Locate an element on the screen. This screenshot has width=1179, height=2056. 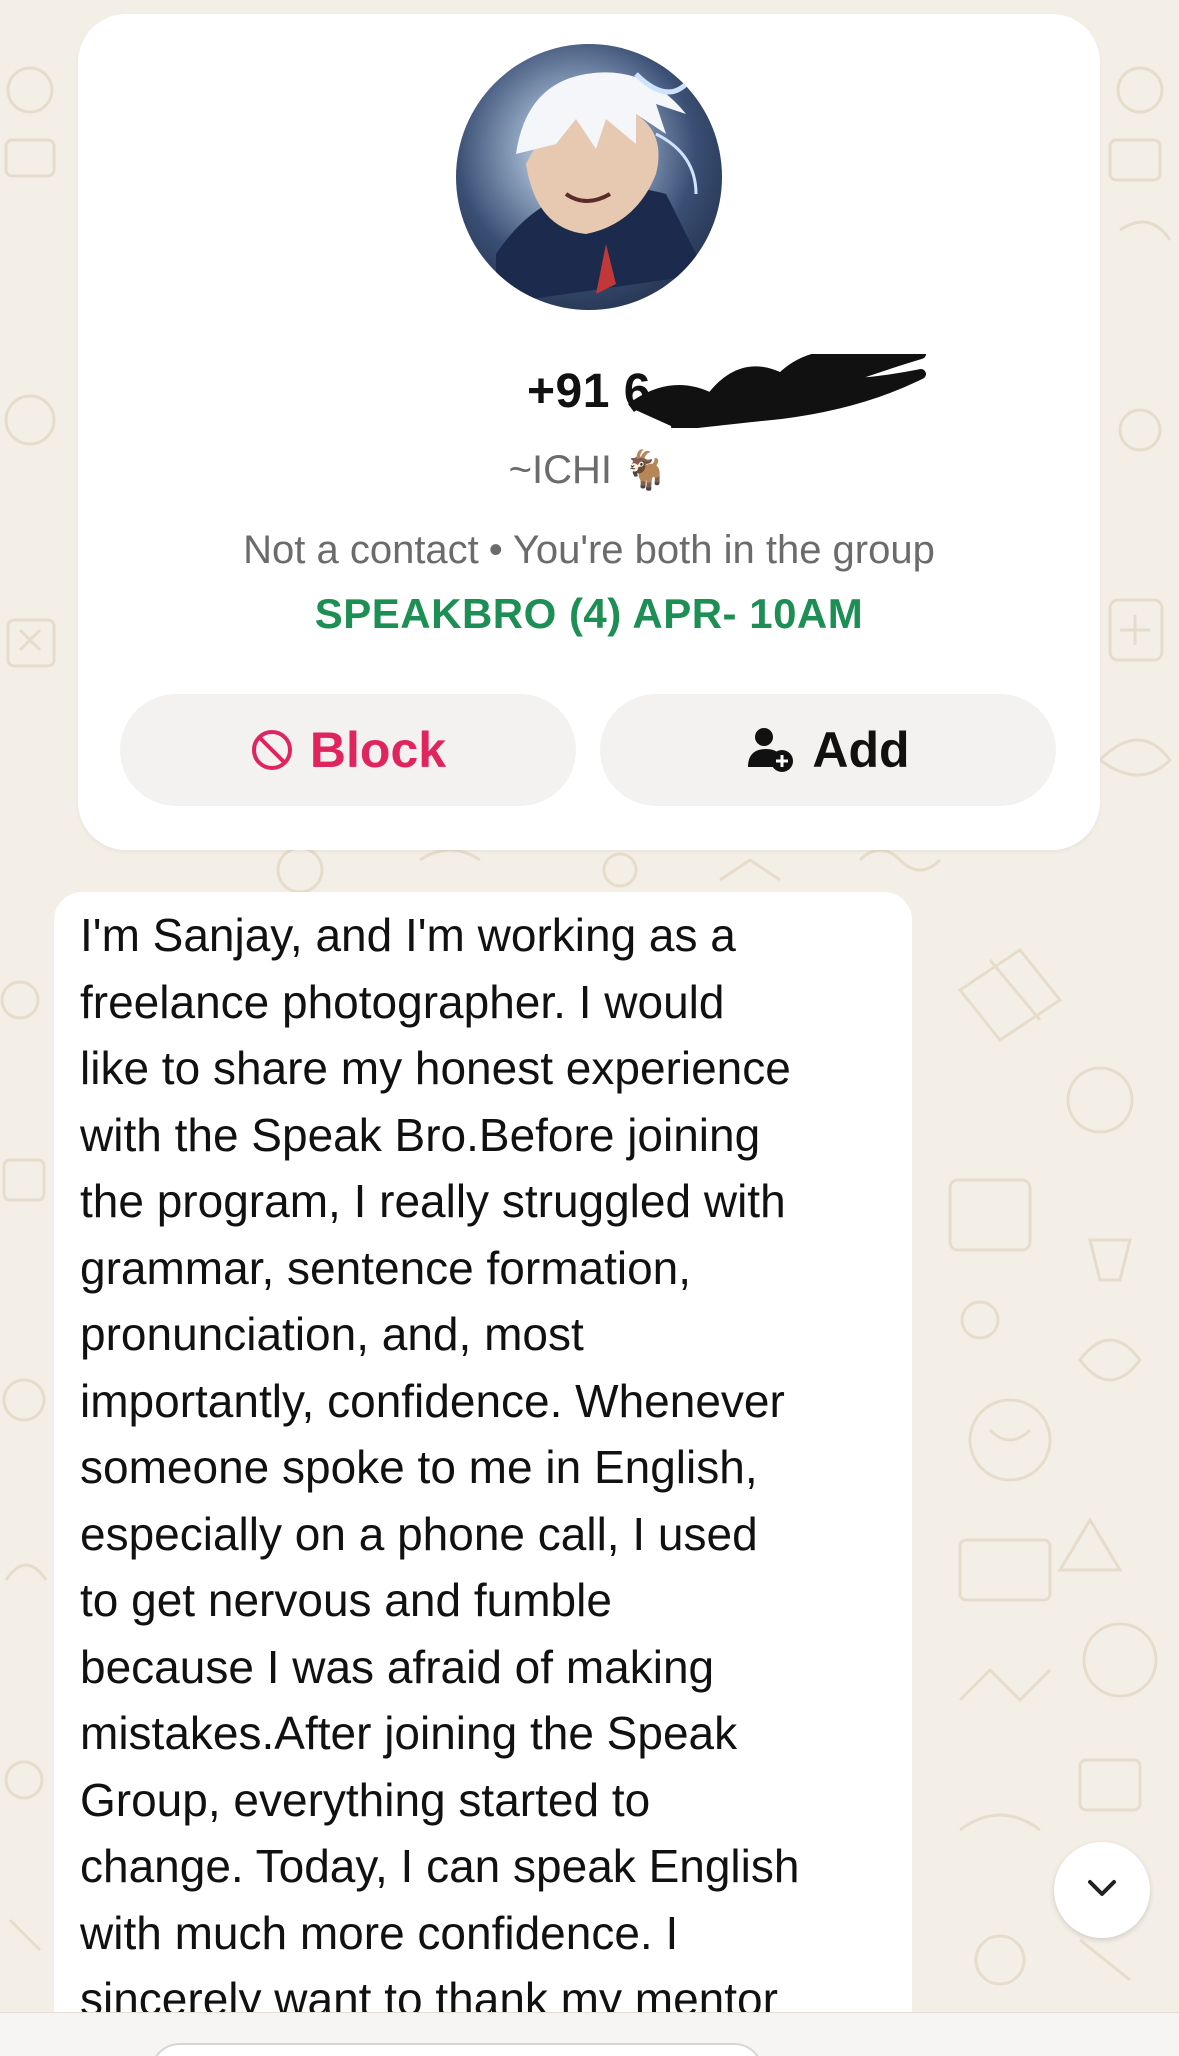
message-line: importantly, confidence. Whenever is located at coordinates (432, 1400).